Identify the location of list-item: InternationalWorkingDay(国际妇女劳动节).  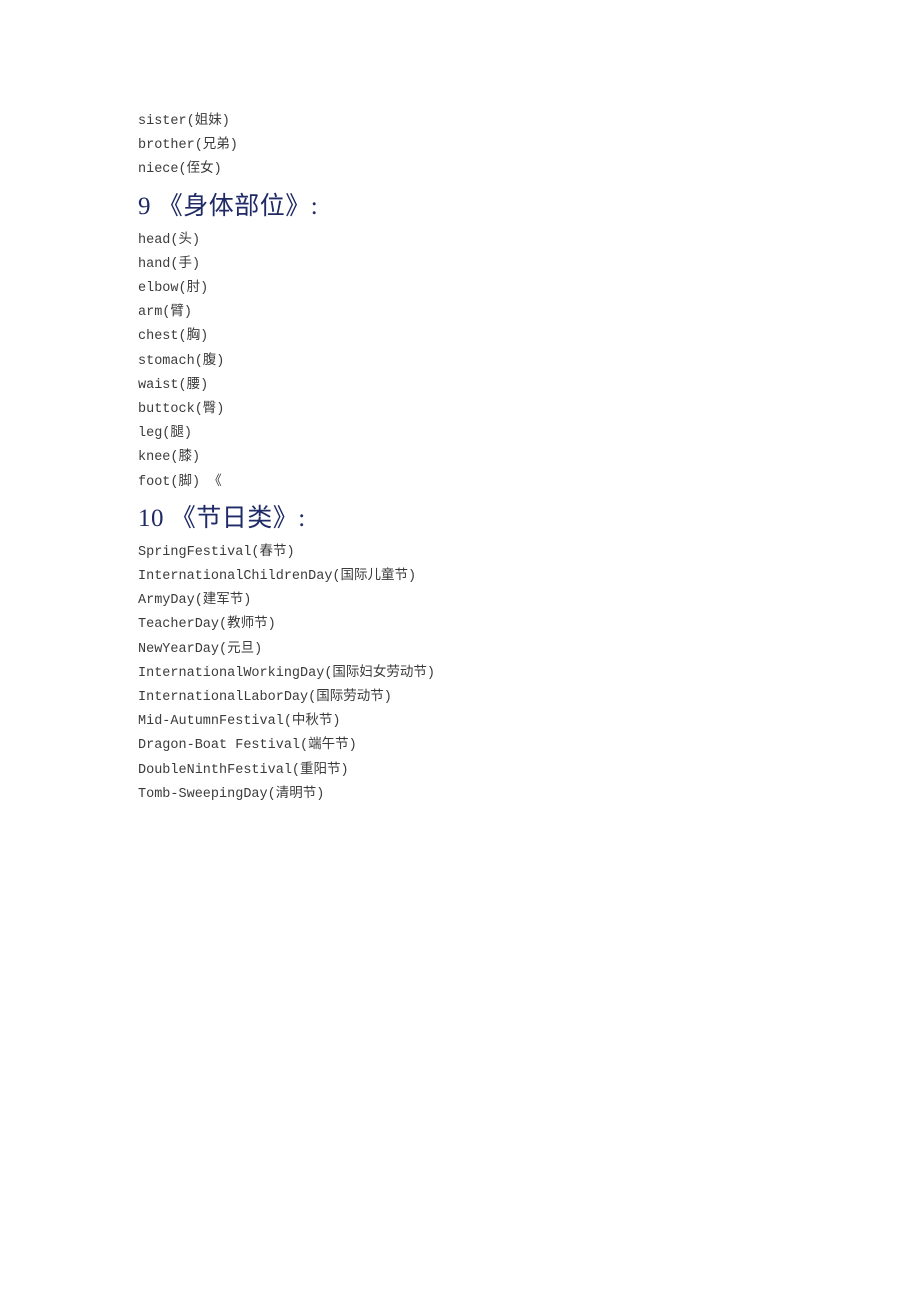
(287, 673).